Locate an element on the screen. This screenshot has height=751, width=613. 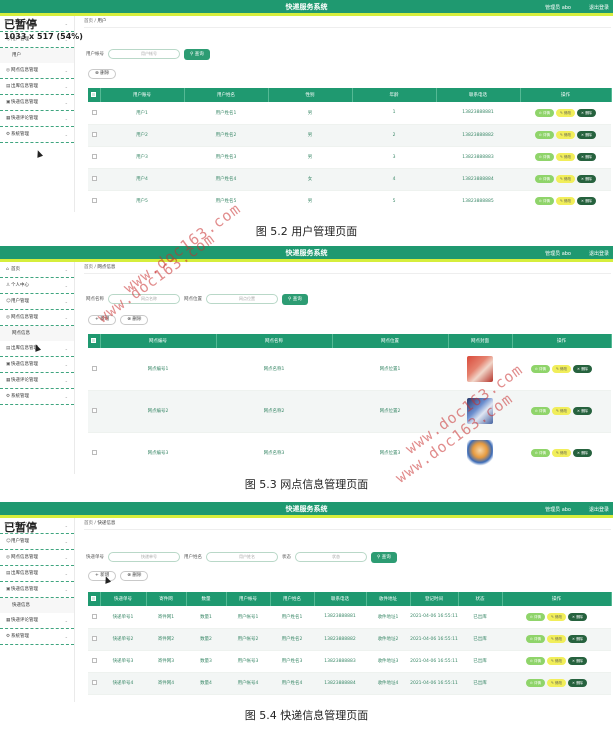
status-input: 状态 is located at coordinates (331, 557).